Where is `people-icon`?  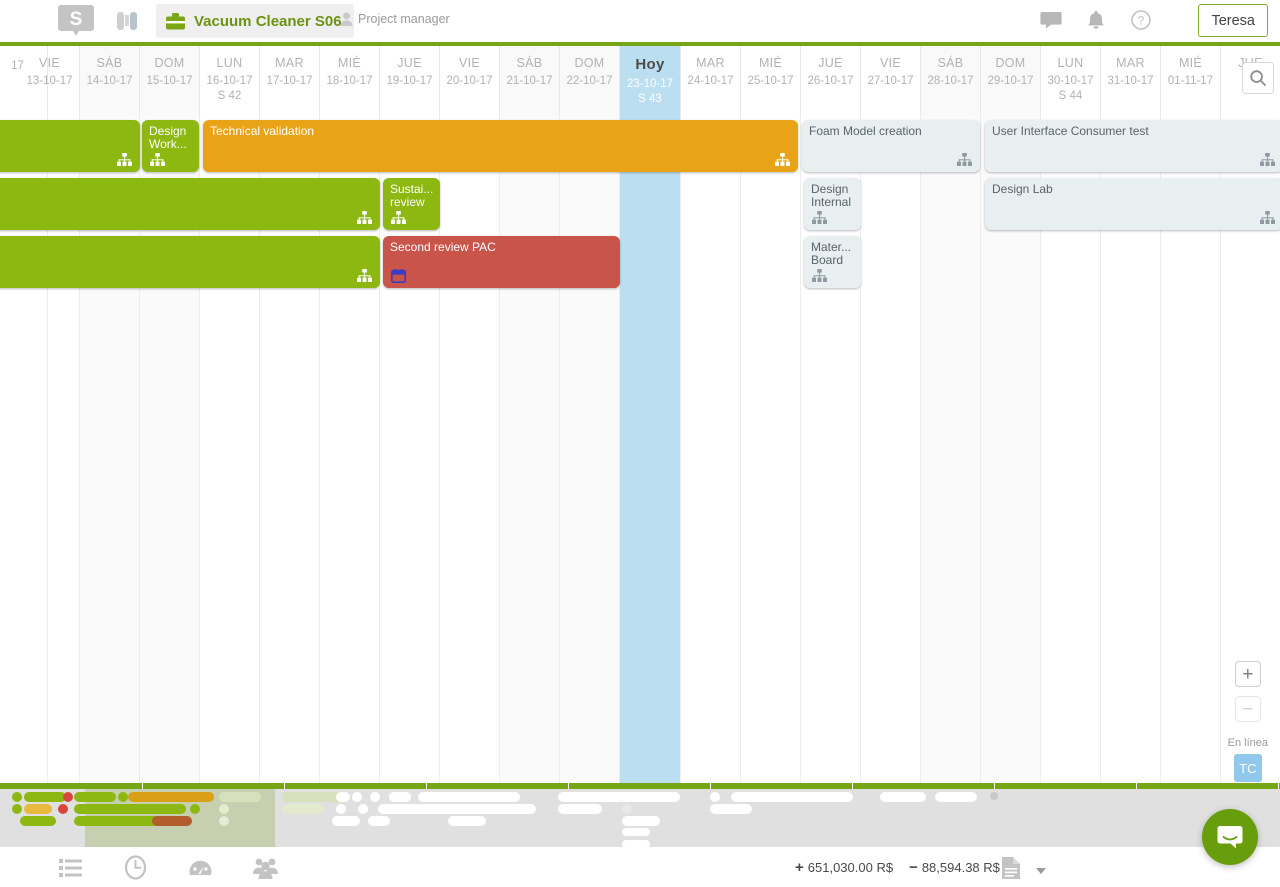
people-icon is located at coordinates (265, 867).